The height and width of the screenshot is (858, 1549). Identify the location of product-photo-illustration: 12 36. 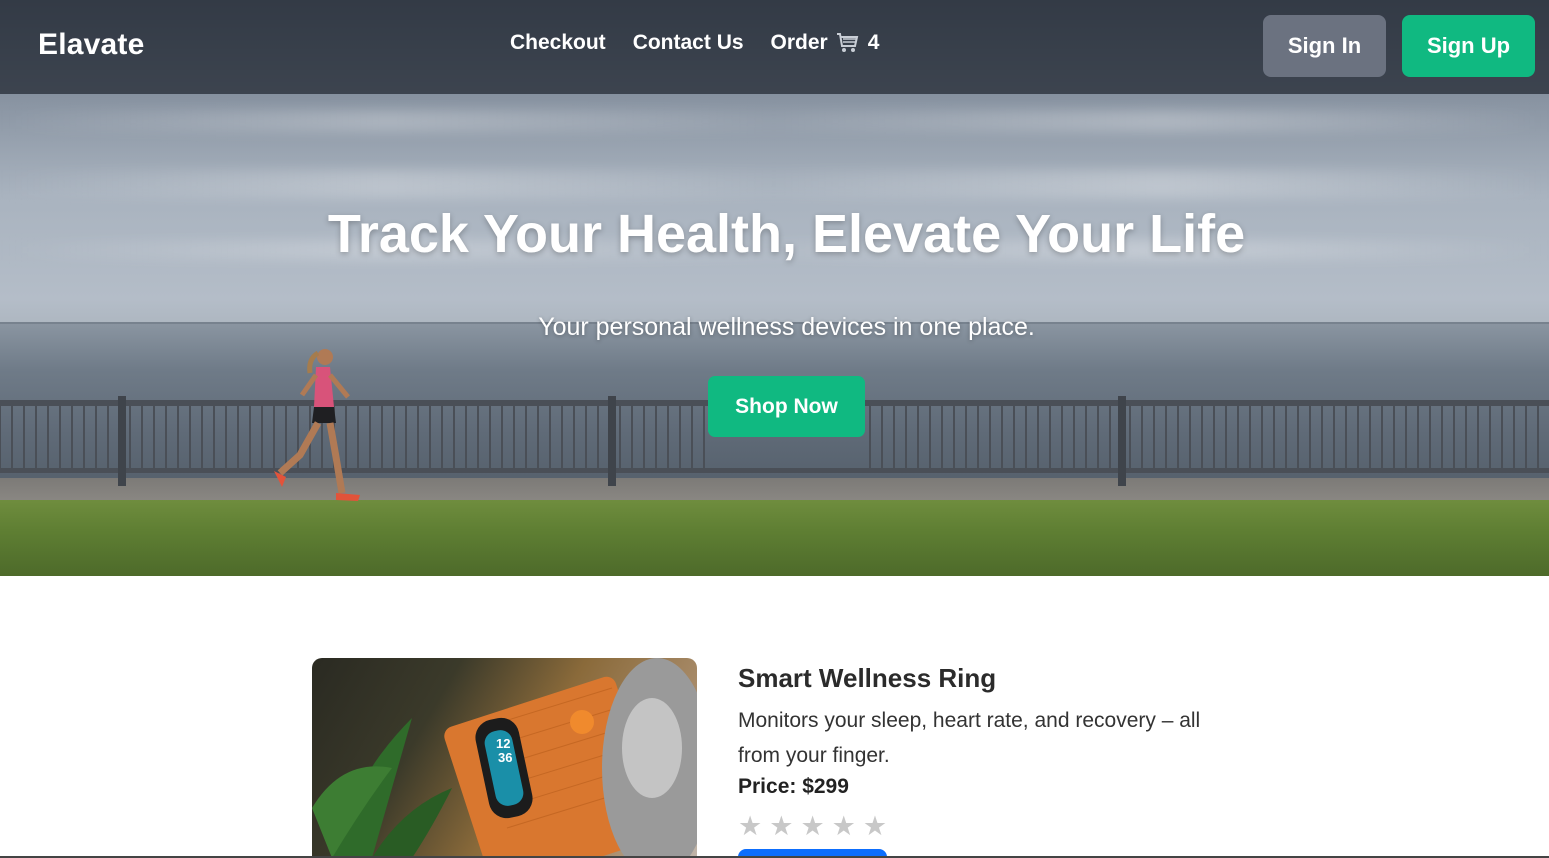
(504, 758).